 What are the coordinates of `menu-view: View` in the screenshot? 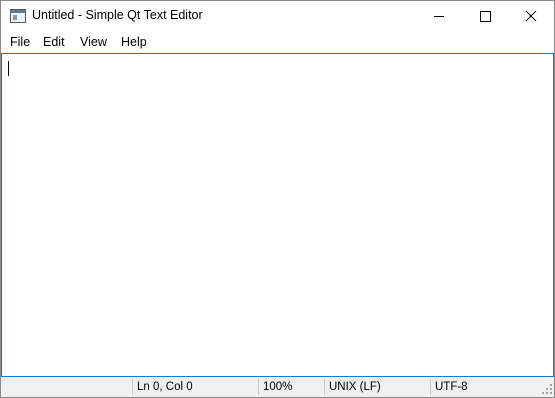 It's located at (93, 42).